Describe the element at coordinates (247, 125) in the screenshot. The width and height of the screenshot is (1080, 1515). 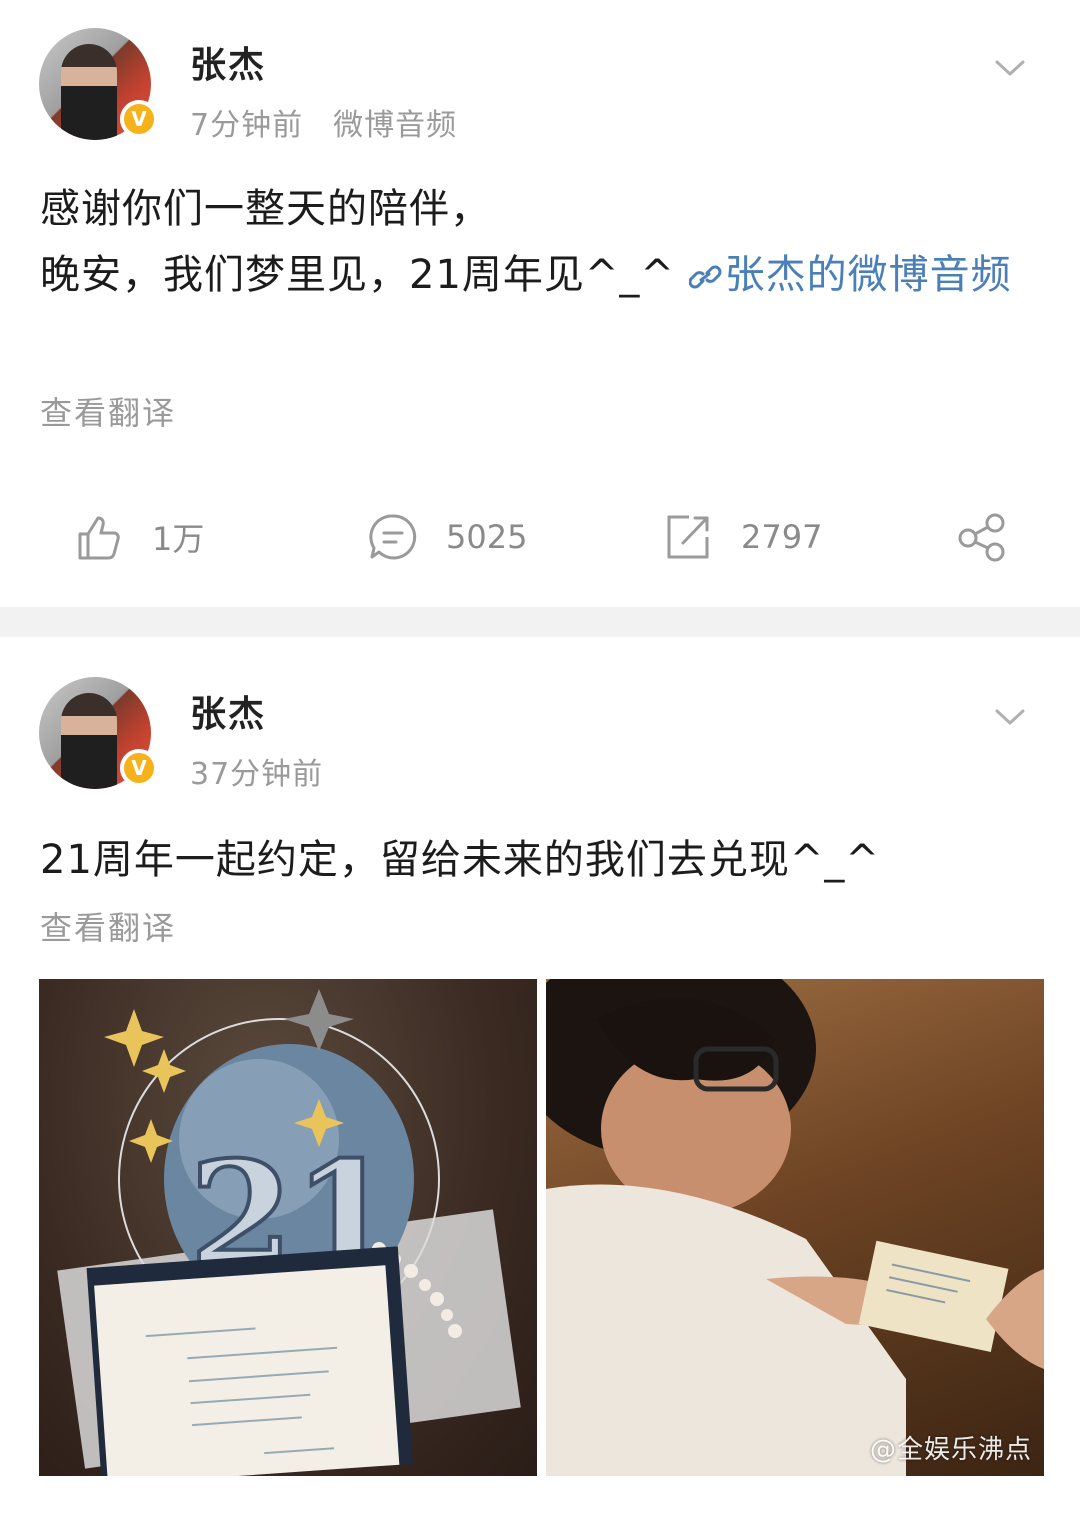
I see `post-time: 7分钟前` at that location.